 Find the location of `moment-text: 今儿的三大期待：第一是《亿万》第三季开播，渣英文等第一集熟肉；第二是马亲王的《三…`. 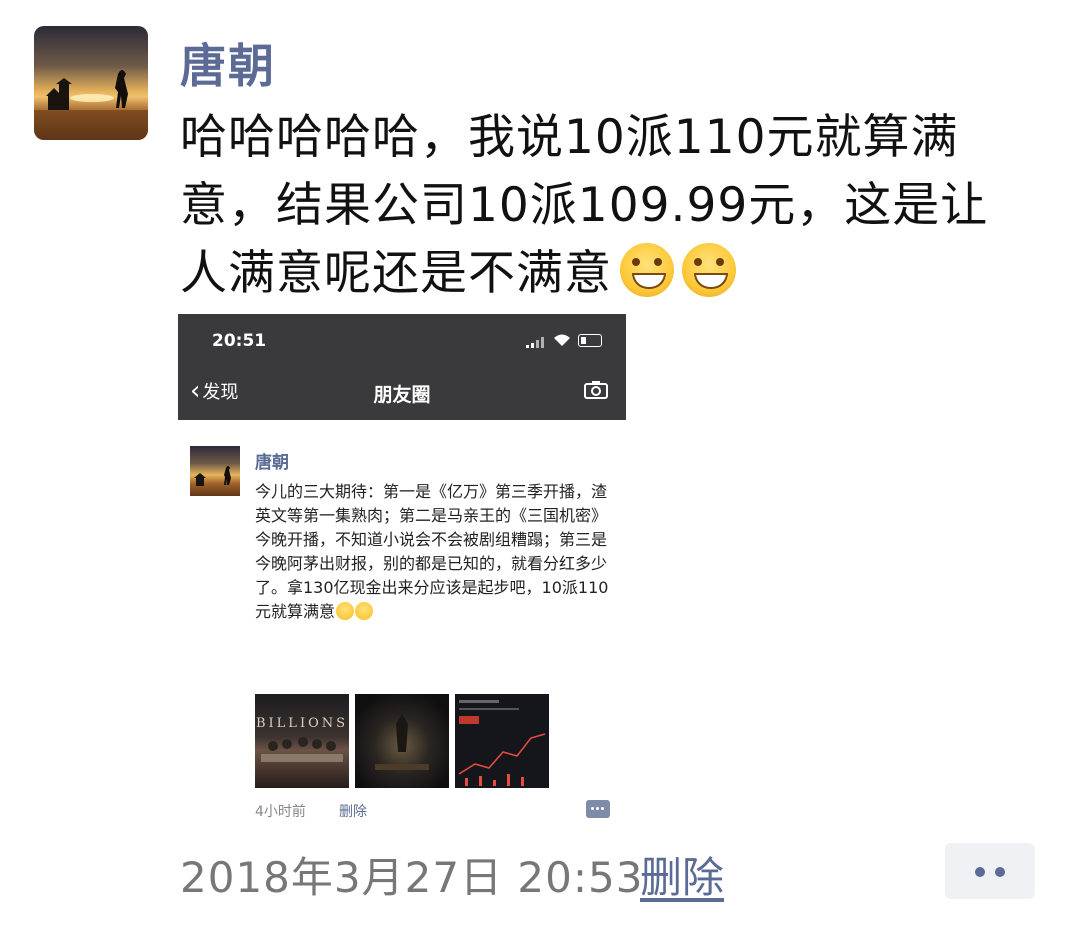

moment-text: 今儿的三大期待：第一是《亿万》第三季开播，渣英文等第一集熟肉；第二是马亲王的《三… is located at coordinates (432, 552).